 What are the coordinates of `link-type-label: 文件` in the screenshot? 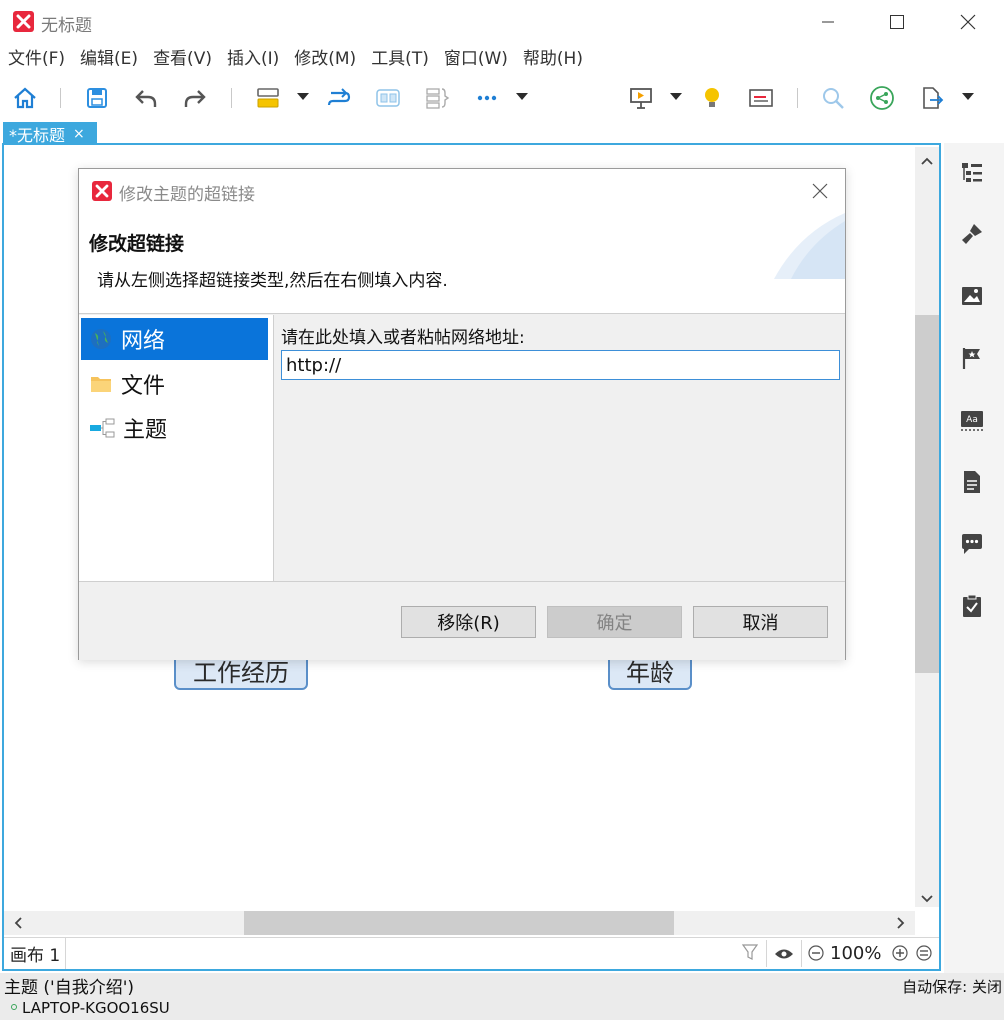 It's located at (143, 386).